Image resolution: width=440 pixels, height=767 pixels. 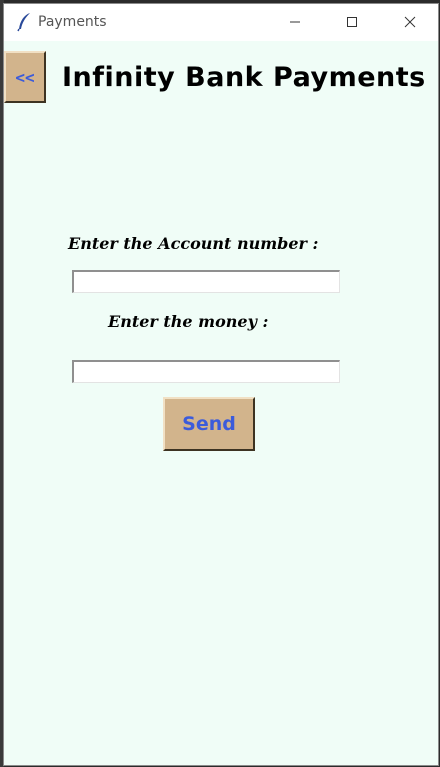 I want to click on window-title: Payments, so click(x=72, y=22).